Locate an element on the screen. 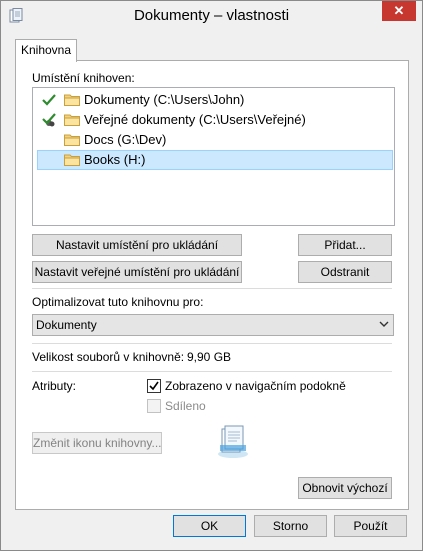  attributes-label: Atributy: is located at coordinates (54, 386).